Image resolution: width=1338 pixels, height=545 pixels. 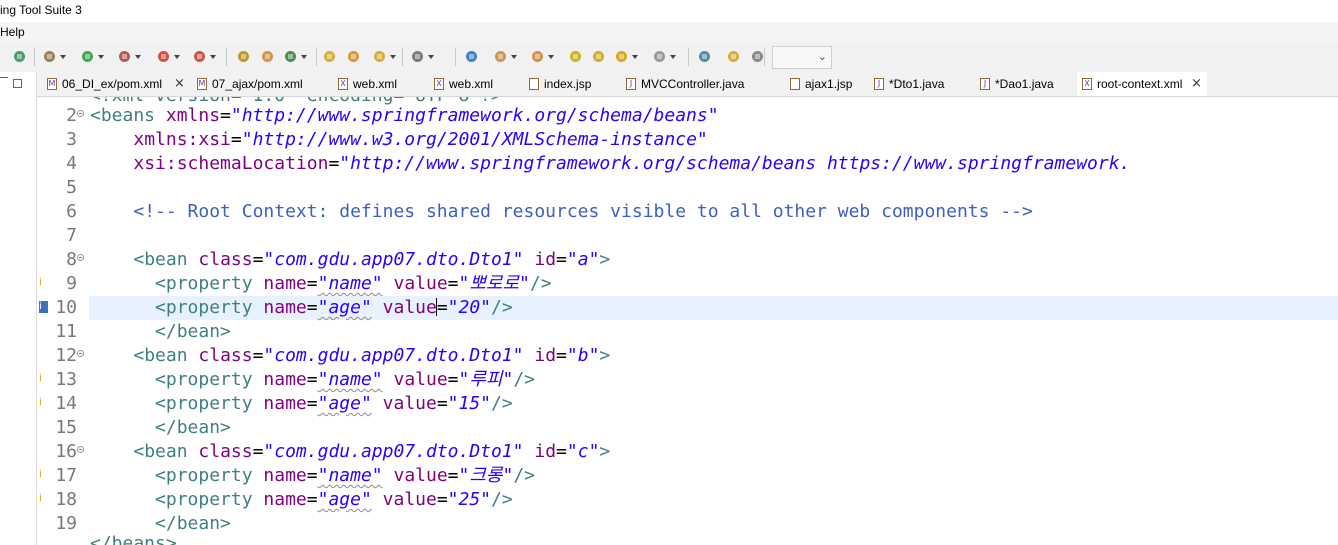 I want to click on java-file-icon: J, so click(x=985, y=84).